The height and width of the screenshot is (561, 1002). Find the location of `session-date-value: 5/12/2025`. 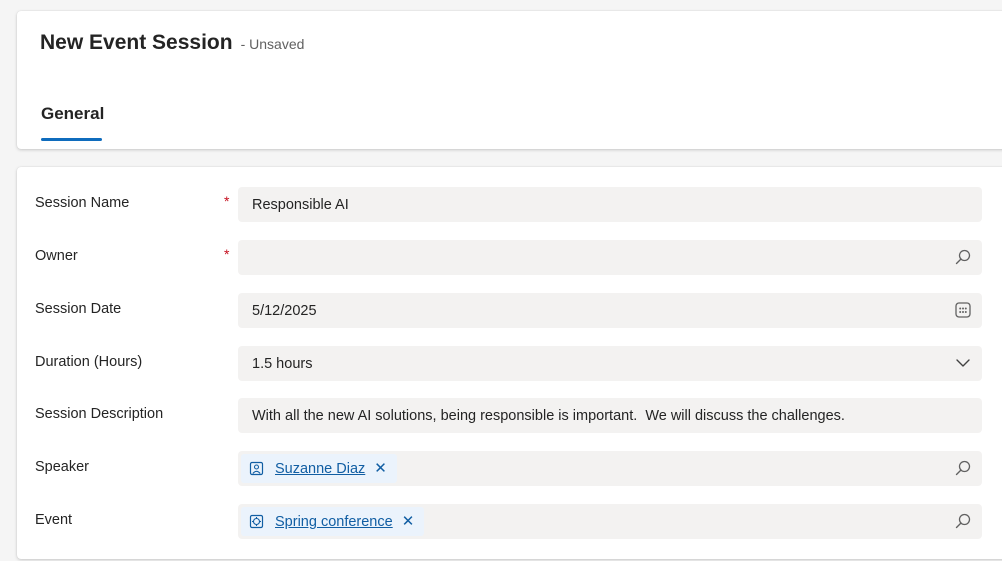

session-date-value: 5/12/2025 is located at coordinates (284, 311).